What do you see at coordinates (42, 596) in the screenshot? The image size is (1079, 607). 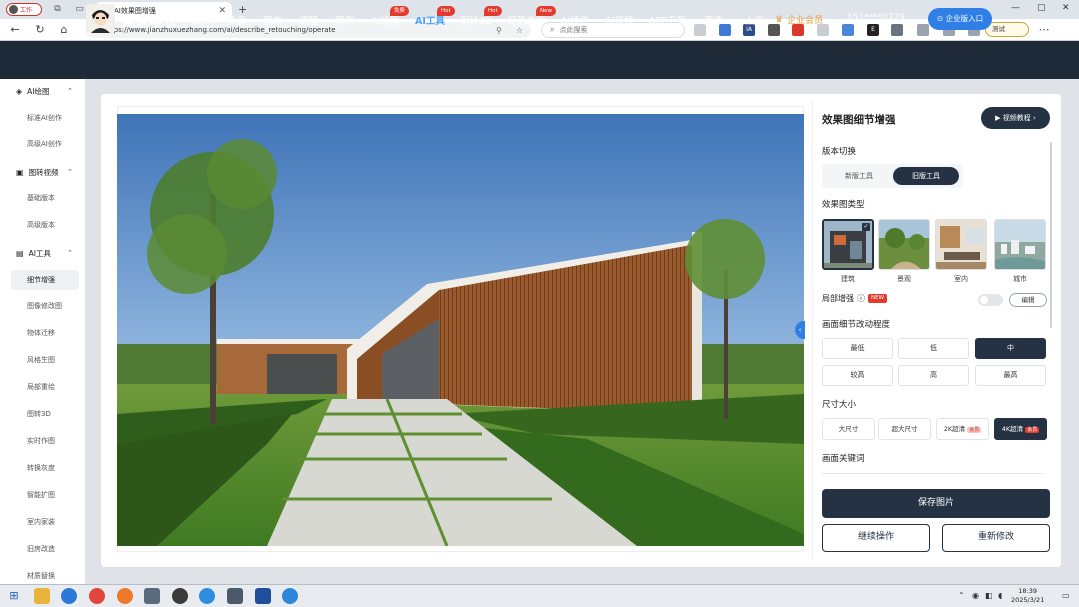 I see `file-explorer-icon` at bounding box center [42, 596].